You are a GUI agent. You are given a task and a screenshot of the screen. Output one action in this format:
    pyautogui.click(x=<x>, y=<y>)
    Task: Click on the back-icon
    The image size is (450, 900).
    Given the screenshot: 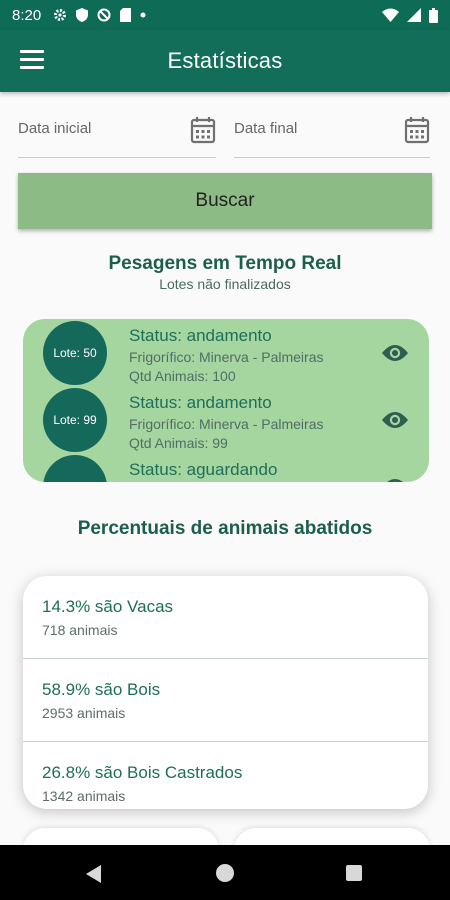 What is the action you would take?
    pyautogui.click(x=93, y=874)
    